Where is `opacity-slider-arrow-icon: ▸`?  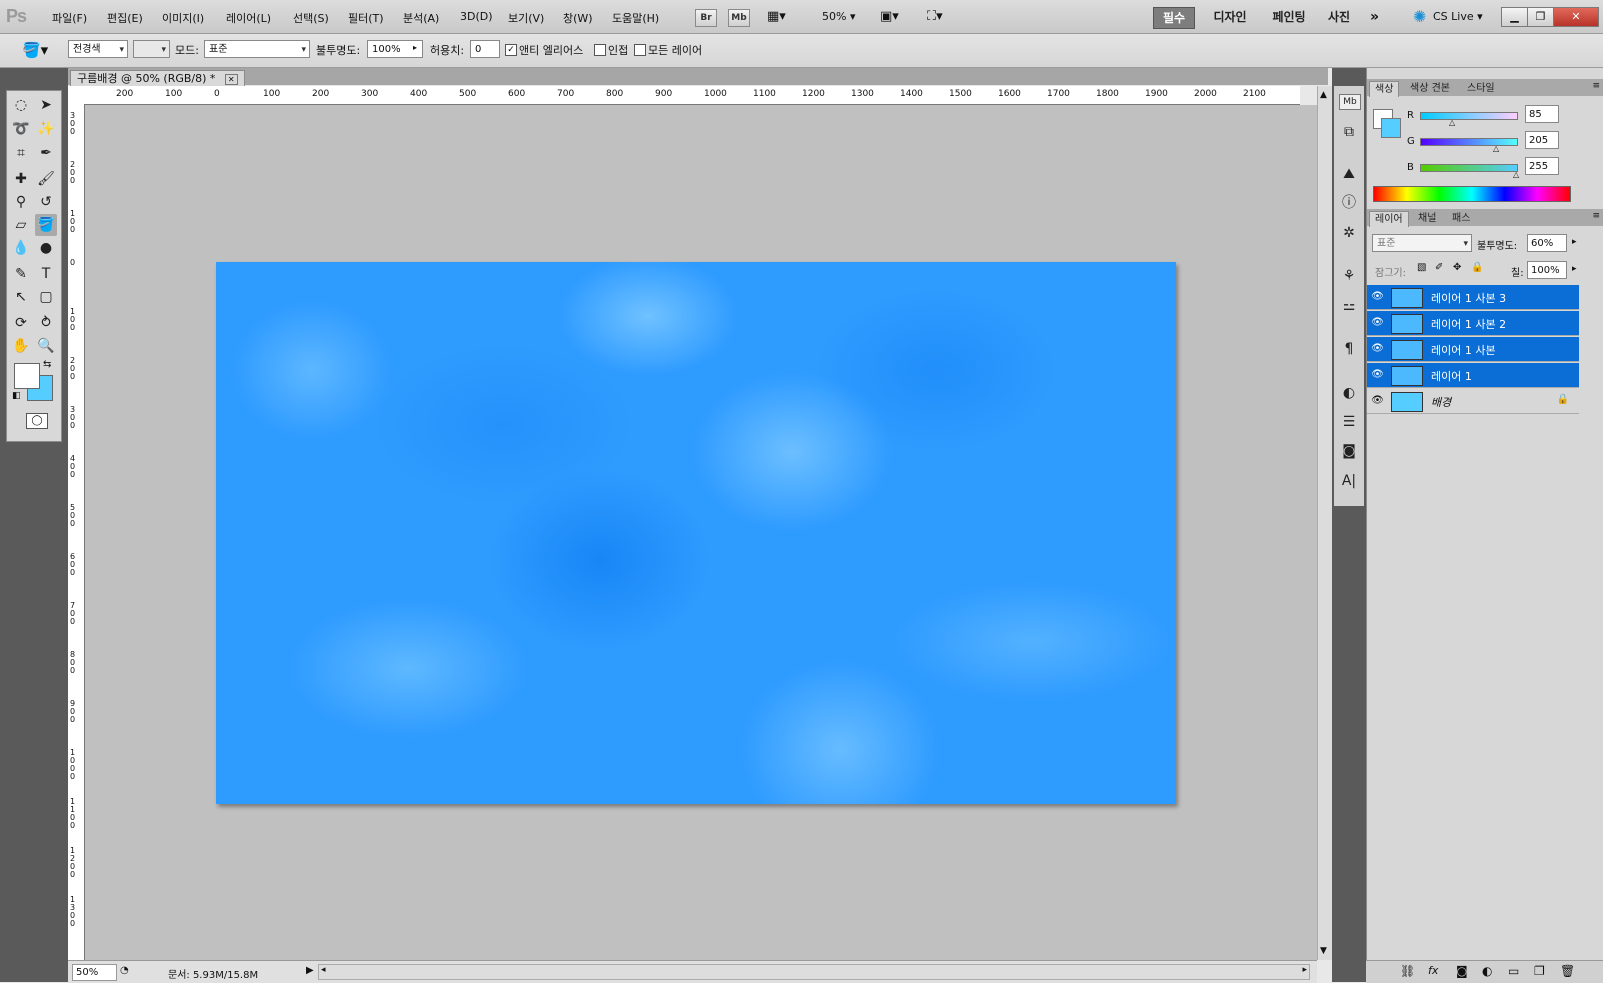 opacity-slider-arrow-icon: ▸ is located at coordinates (415, 47).